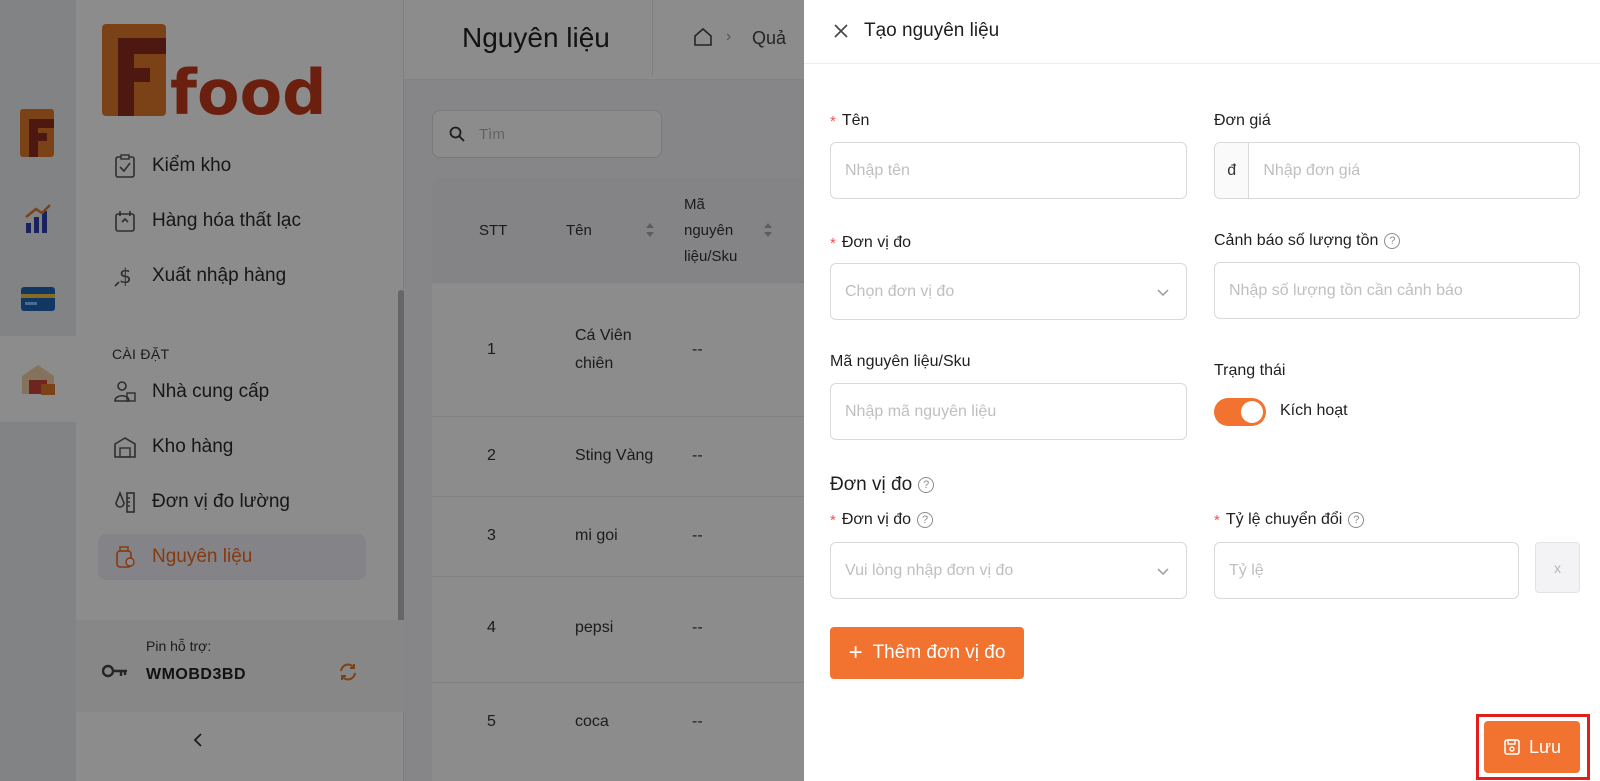 The width and height of the screenshot is (1600, 781). What do you see at coordinates (900, 291) in the screenshot?
I see `unit-select-placeholder: Chọn đơn vị đo` at bounding box center [900, 291].